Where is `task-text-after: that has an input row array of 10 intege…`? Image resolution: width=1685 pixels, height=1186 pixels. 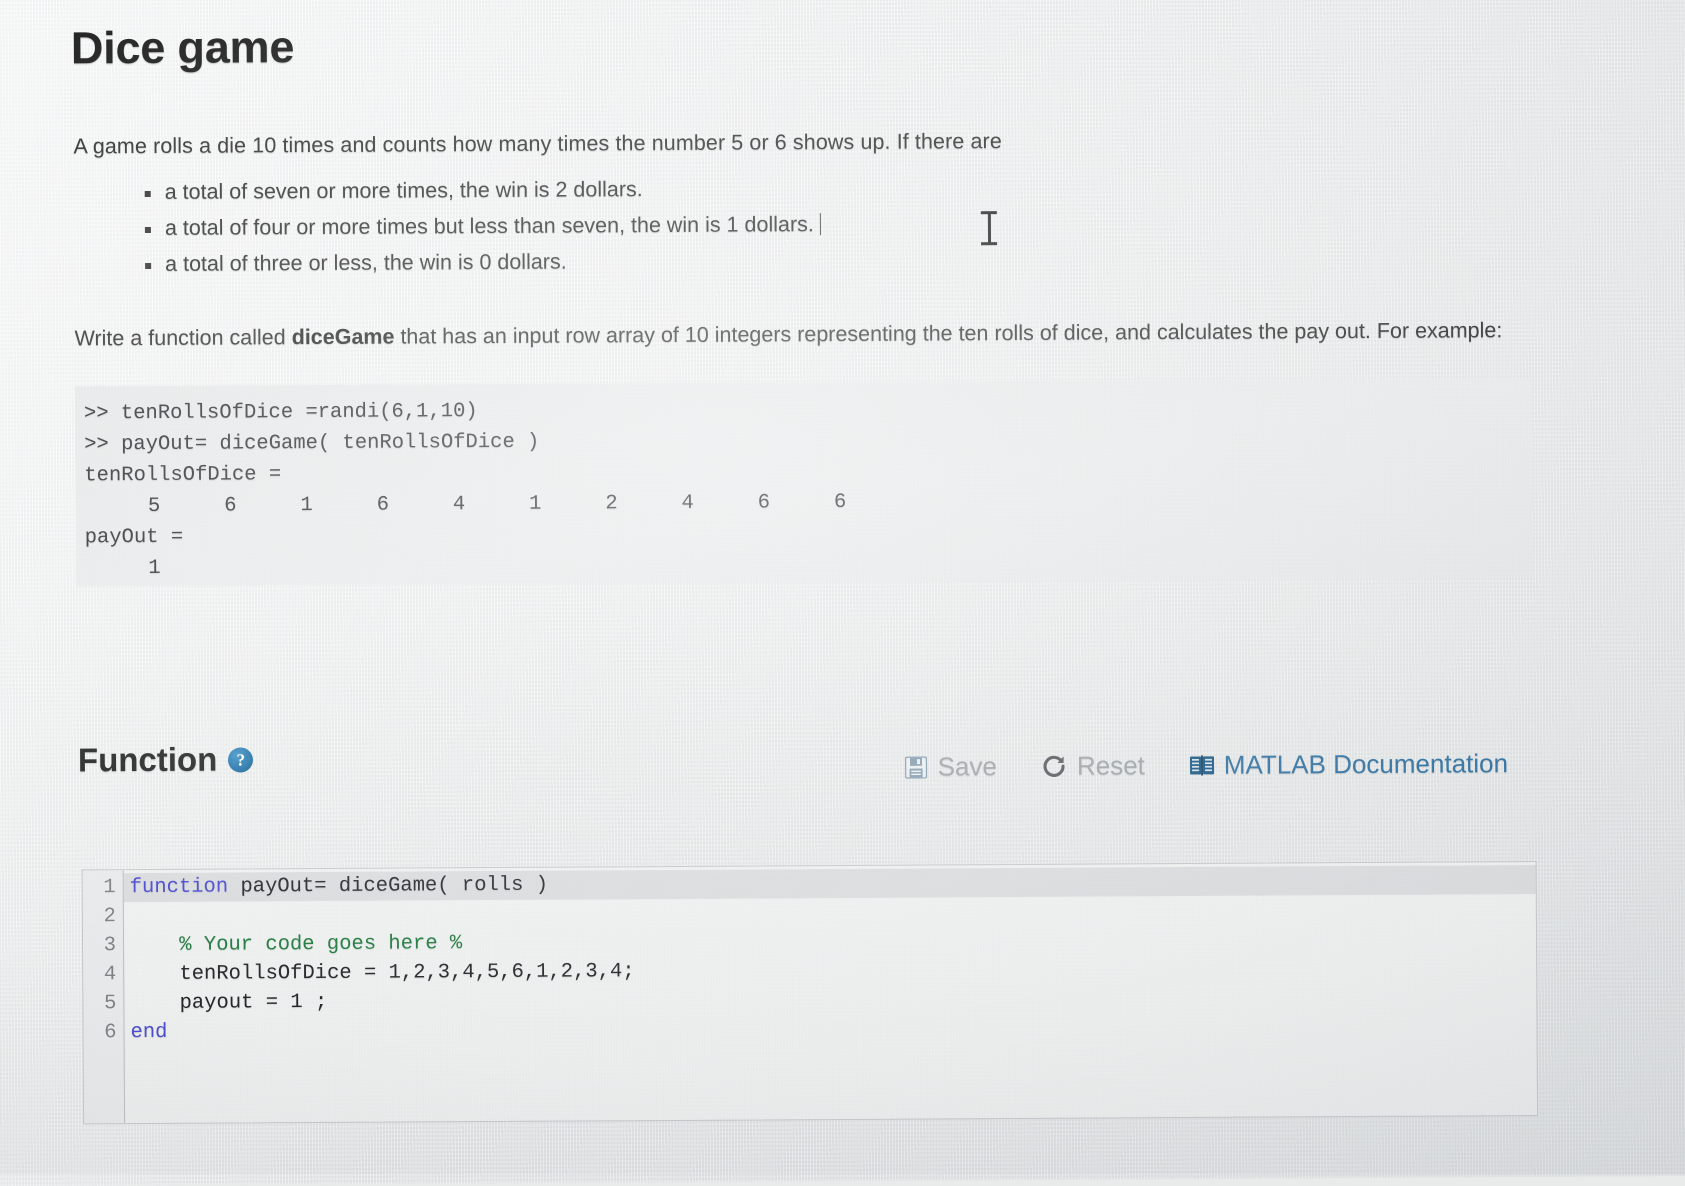
task-text-after: that has an input row array of 10 intege… is located at coordinates (948, 333).